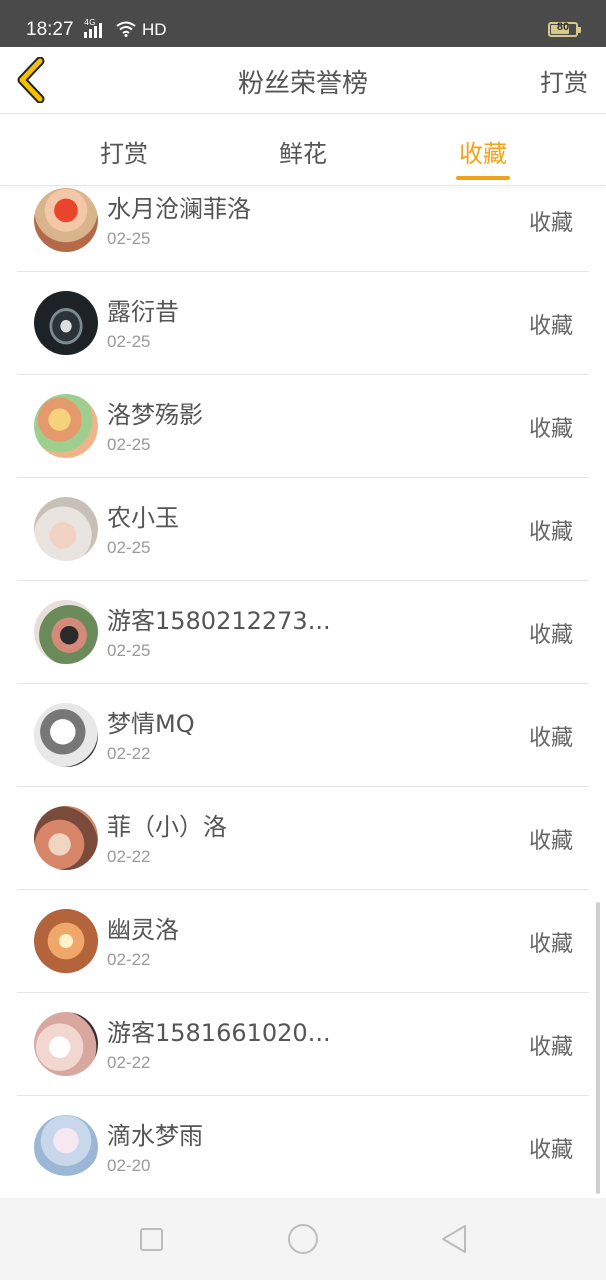 Image resolution: width=606 pixels, height=1280 pixels. What do you see at coordinates (155, 1136) in the screenshot?
I see `user-name: 滴水梦雨` at bounding box center [155, 1136].